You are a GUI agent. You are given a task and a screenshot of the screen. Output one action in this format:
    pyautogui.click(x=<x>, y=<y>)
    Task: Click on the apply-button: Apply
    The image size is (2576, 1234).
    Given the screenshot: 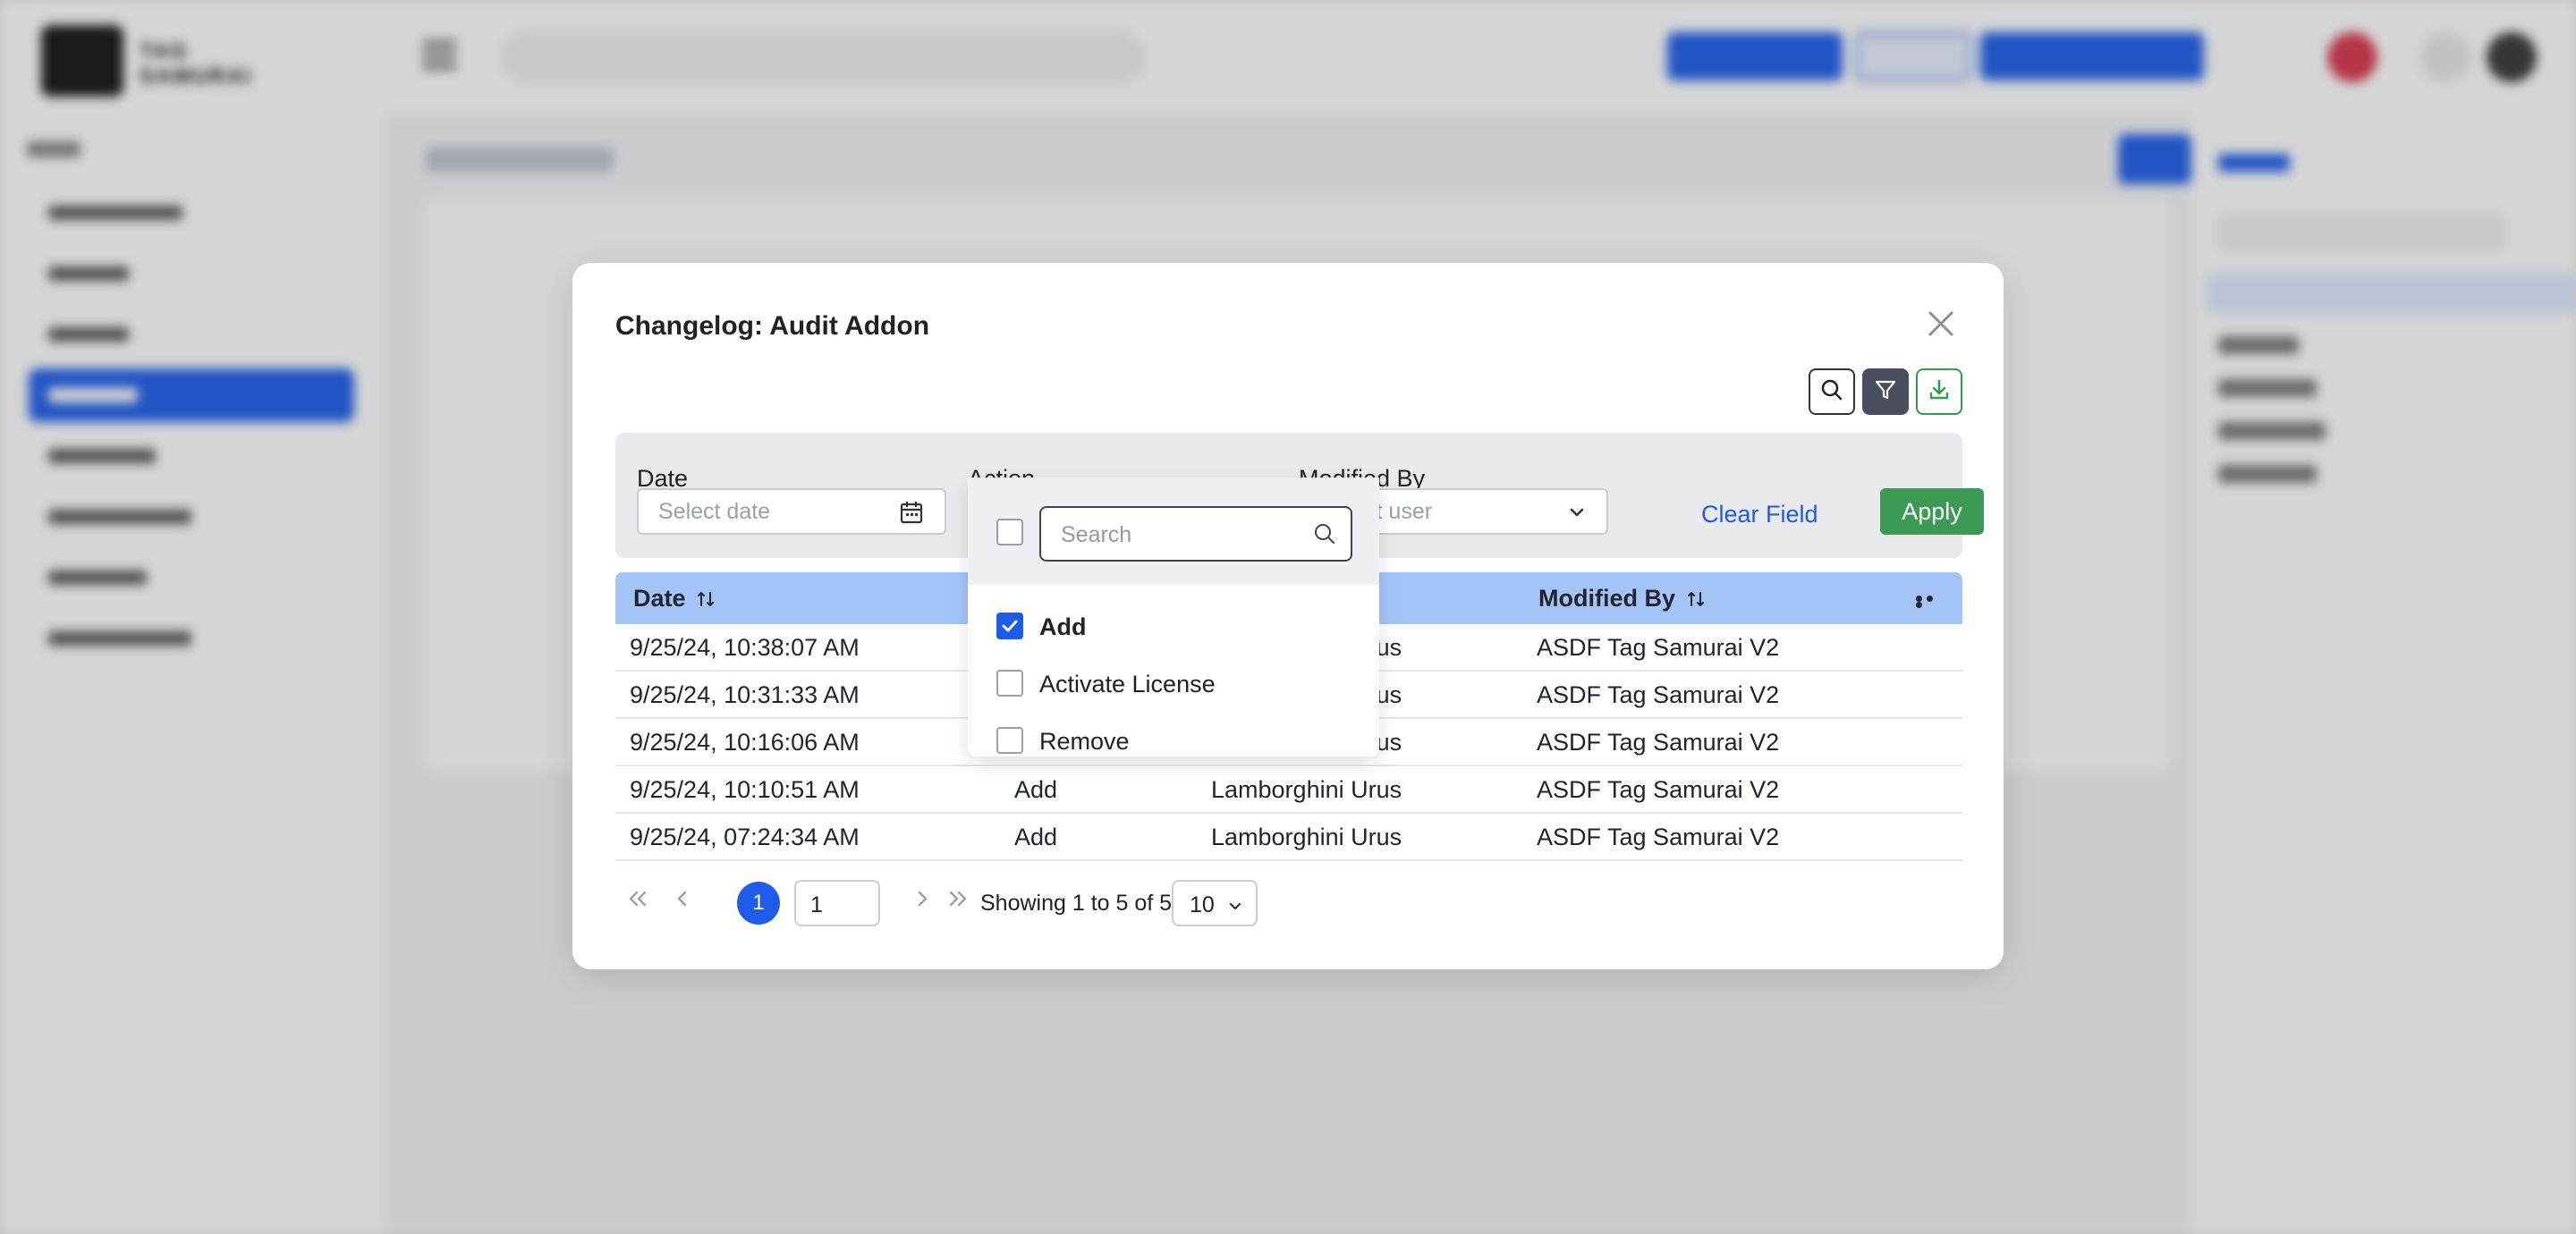 What is the action you would take?
    pyautogui.click(x=1932, y=511)
    